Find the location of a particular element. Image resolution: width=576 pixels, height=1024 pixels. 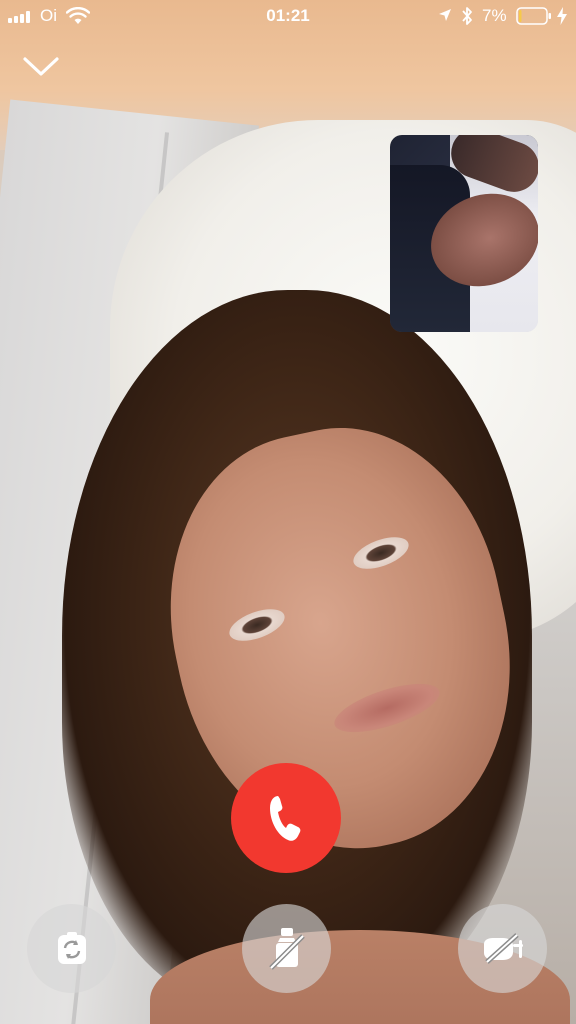

end-call-button is located at coordinates (286, 818).